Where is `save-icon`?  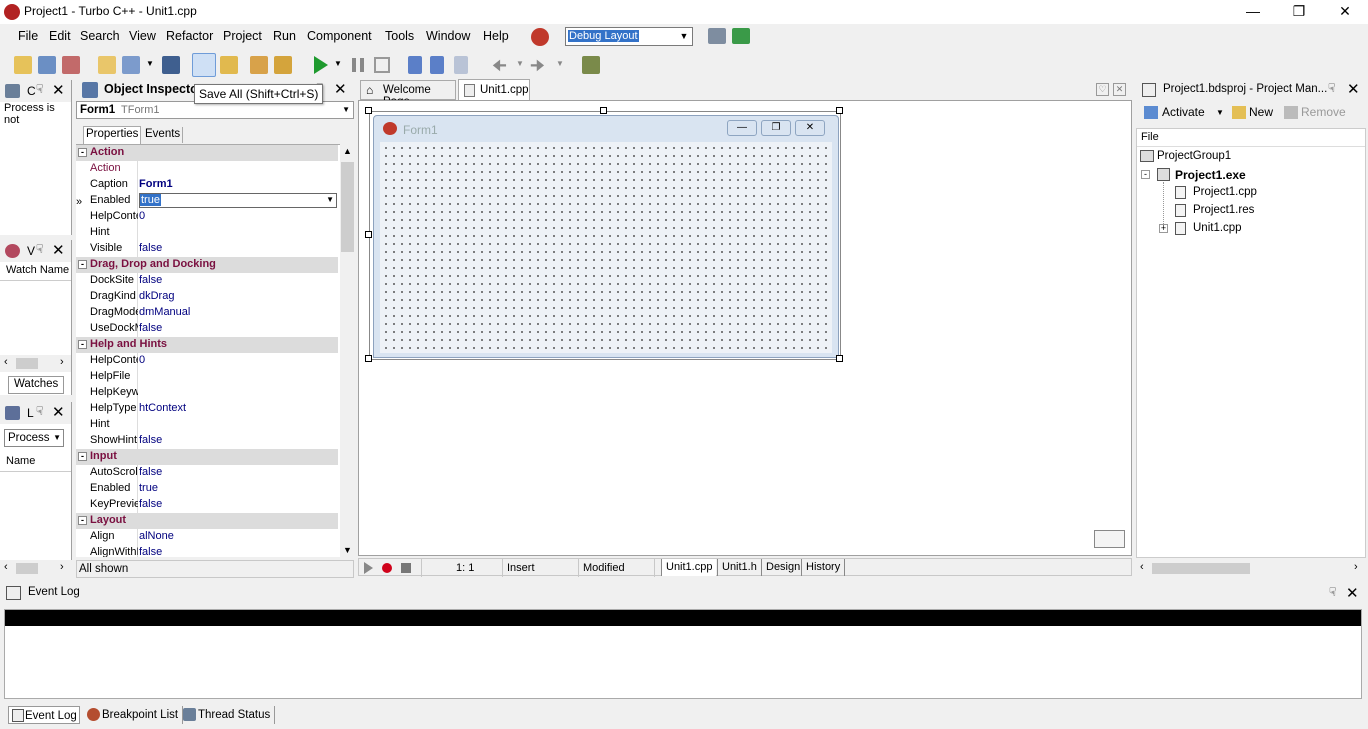
save-icon is located at coordinates (171, 65).